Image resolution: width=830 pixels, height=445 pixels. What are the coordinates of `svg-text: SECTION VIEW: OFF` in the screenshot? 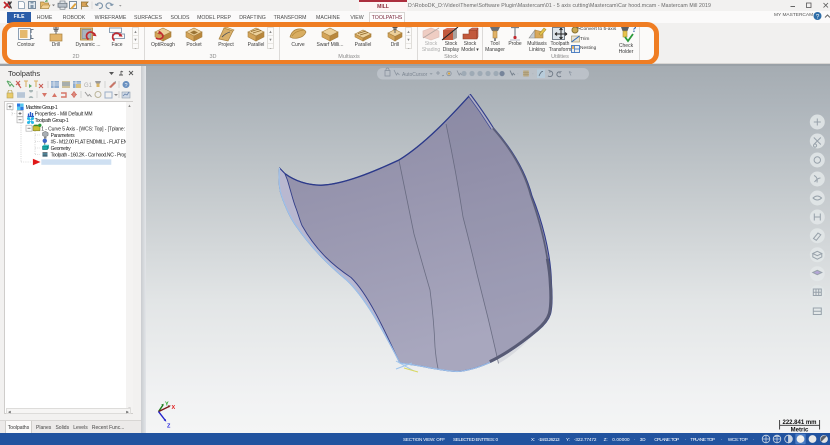 It's located at (424, 439).